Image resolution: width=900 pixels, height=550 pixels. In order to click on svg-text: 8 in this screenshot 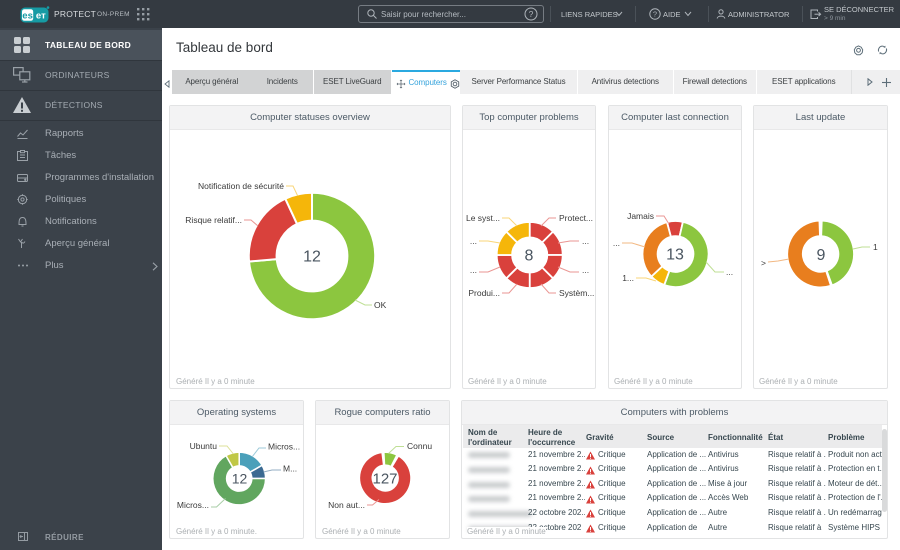, I will do `click(529, 256)`.